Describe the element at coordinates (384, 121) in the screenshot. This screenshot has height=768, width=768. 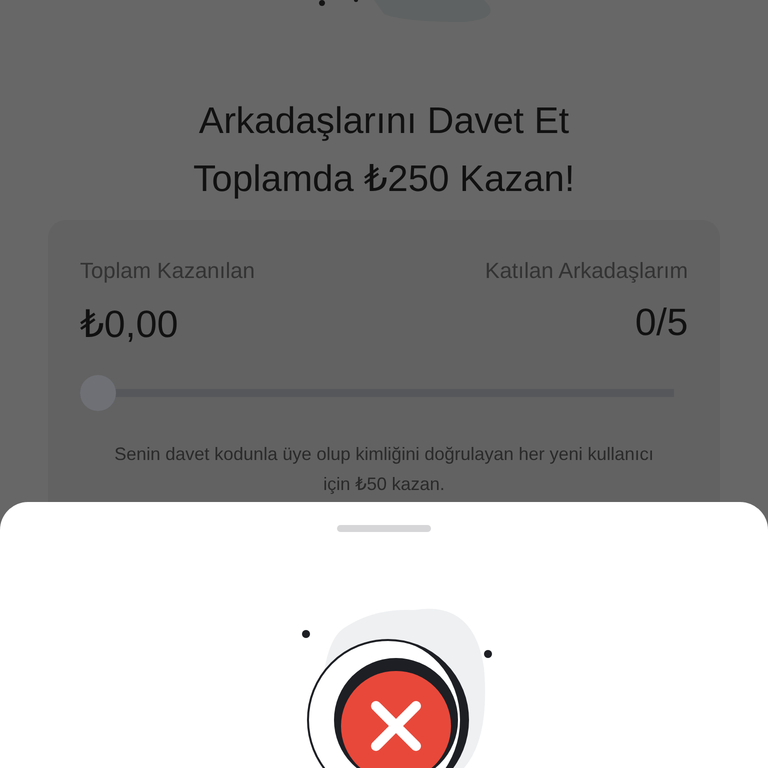
I see `page-title: Arkadaşlarını Davet Et` at that location.